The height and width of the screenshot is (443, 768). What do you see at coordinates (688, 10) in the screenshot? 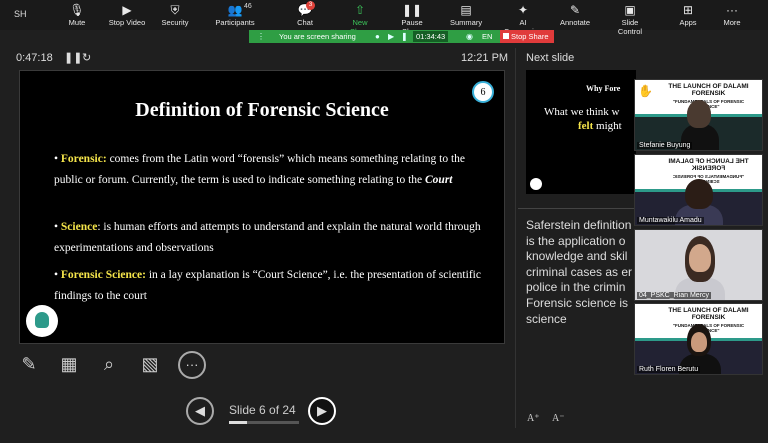
I see `apps-icon: ⊞` at bounding box center [688, 10].